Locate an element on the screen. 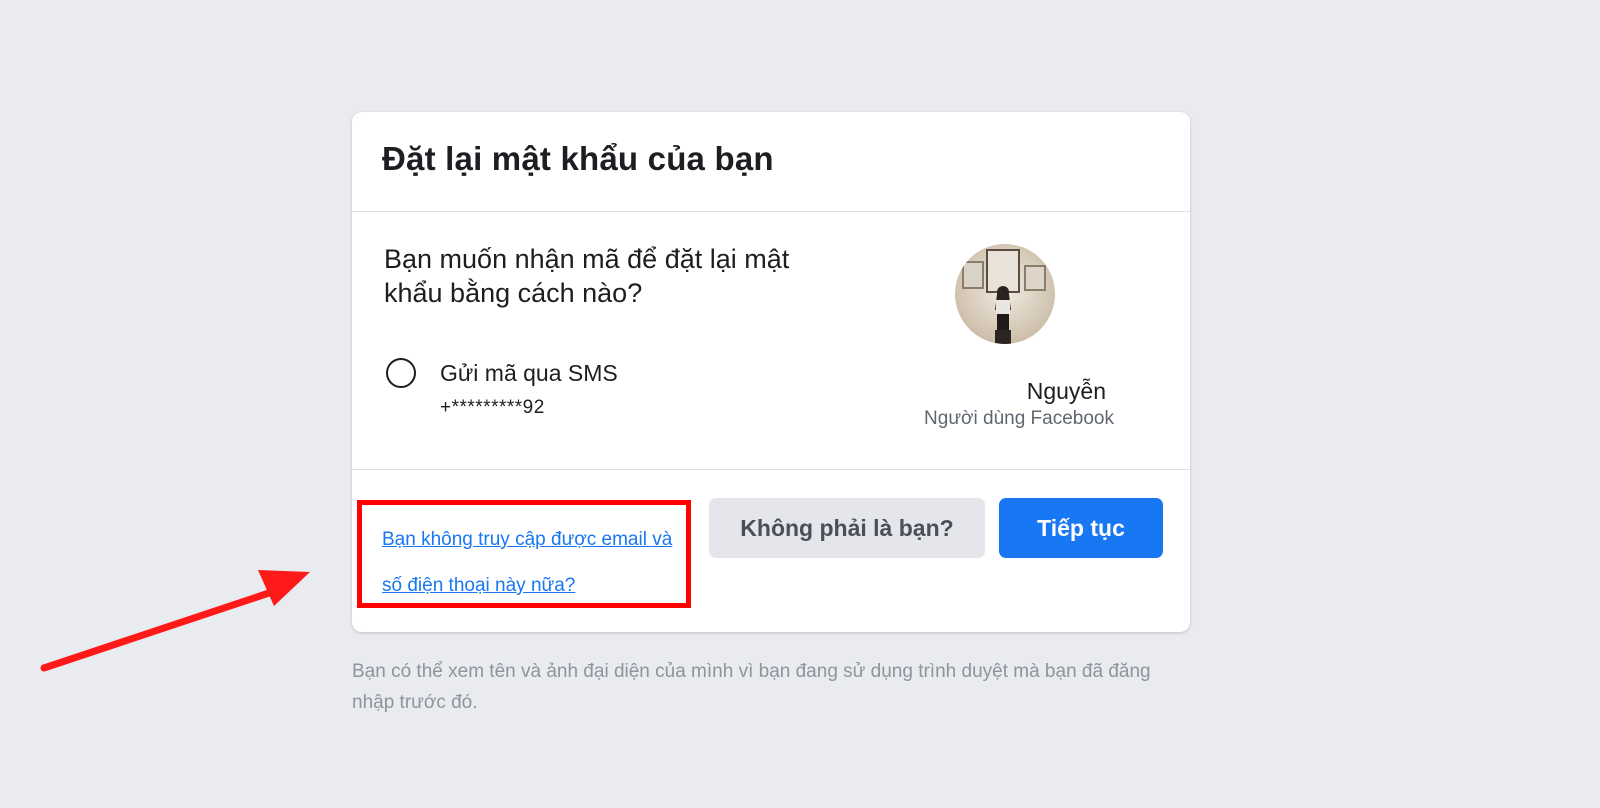 This screenshot has height=808, width=1600. not-you-button: Không phải là bạn? is located at coordinates (847, 528).